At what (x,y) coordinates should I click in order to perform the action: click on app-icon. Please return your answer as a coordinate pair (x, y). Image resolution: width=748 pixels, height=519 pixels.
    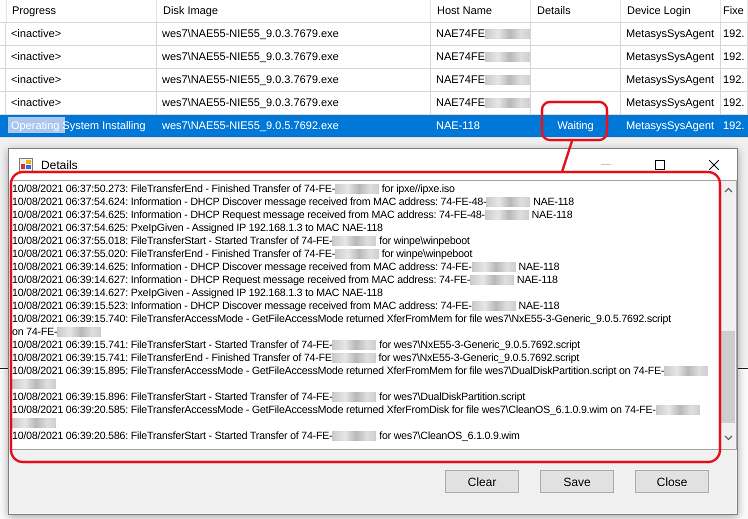
    Looking at the image, I should click on (26, 165).